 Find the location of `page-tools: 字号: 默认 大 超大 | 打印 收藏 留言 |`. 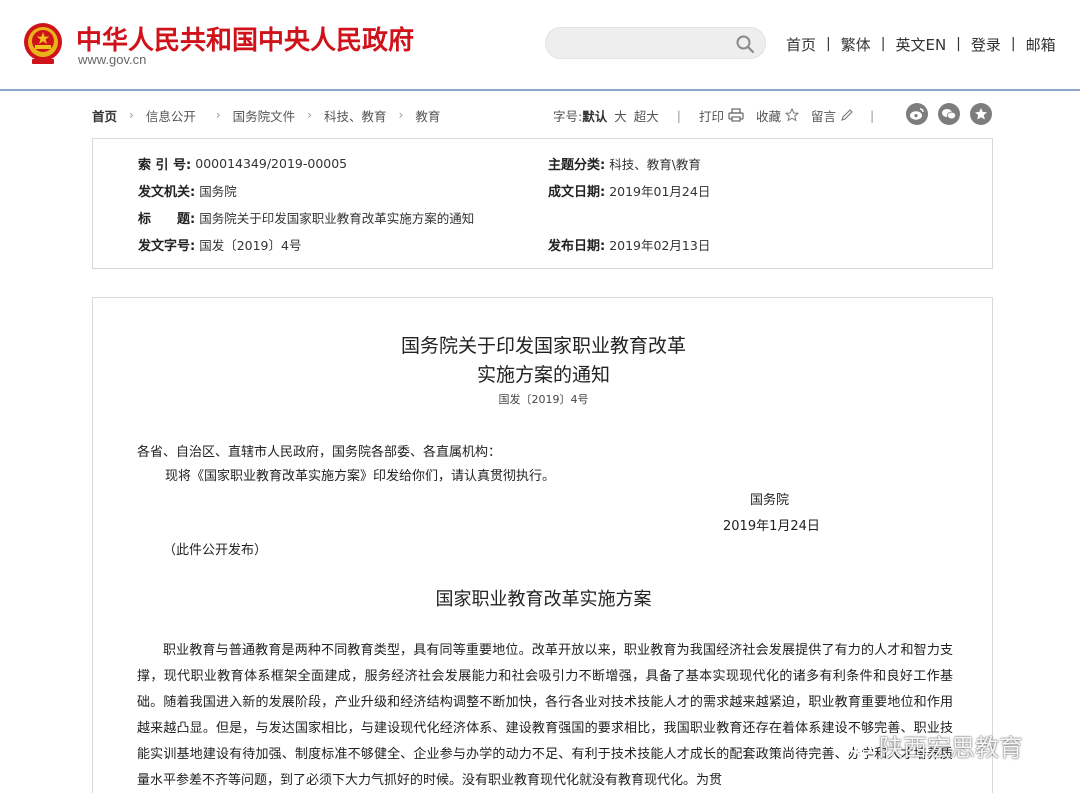

page-tools: 字号: 默认 大 超大 | 打印 收藏 留言 | is located at coordinates (718, 115).